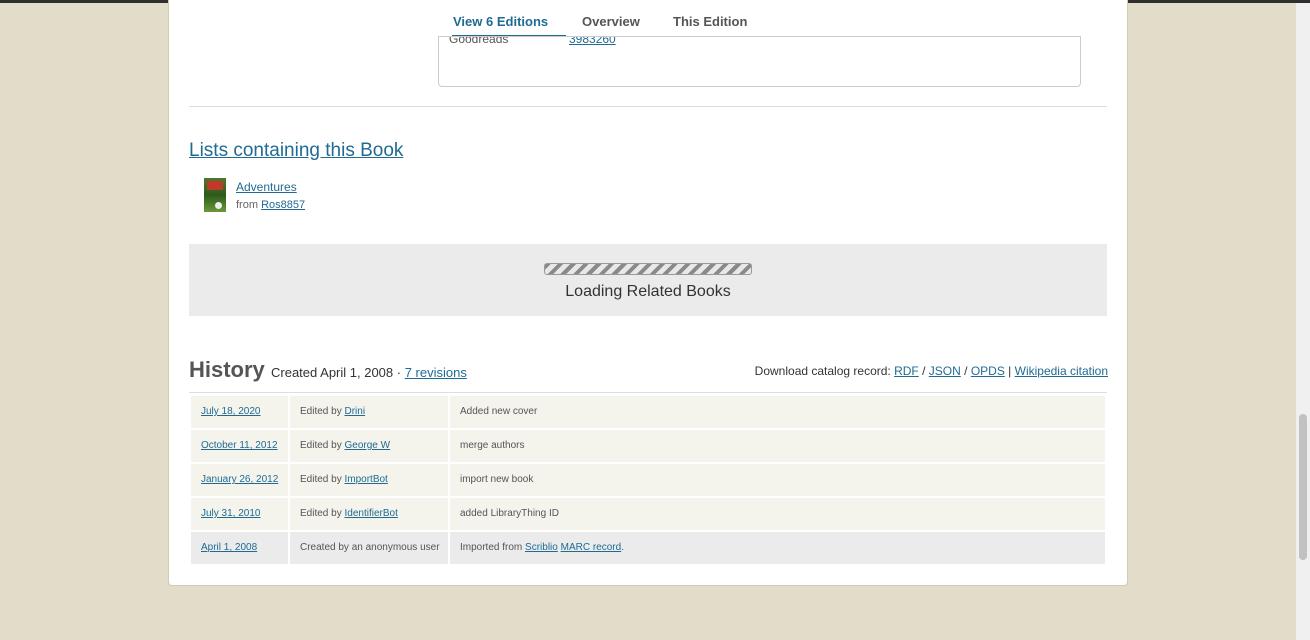 This screenshot has height=640, width=1310. I want to click on scrollbar-thumb, so click(1303, 487).